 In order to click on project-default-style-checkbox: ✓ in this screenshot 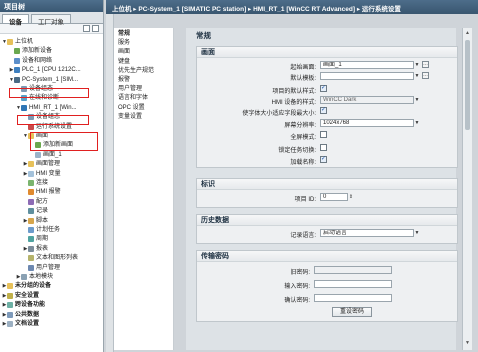, I will do `click(323, 88)`.